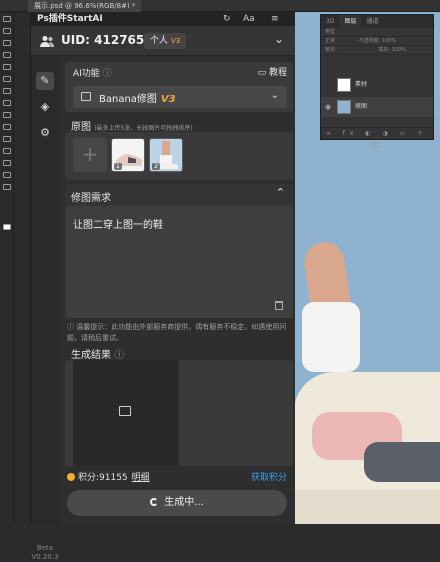 The height and width of the screenshot is (562, 440). Describe the element at coordinates (7, 139) in the screenshot. I see `type-tool-icon` at that location.